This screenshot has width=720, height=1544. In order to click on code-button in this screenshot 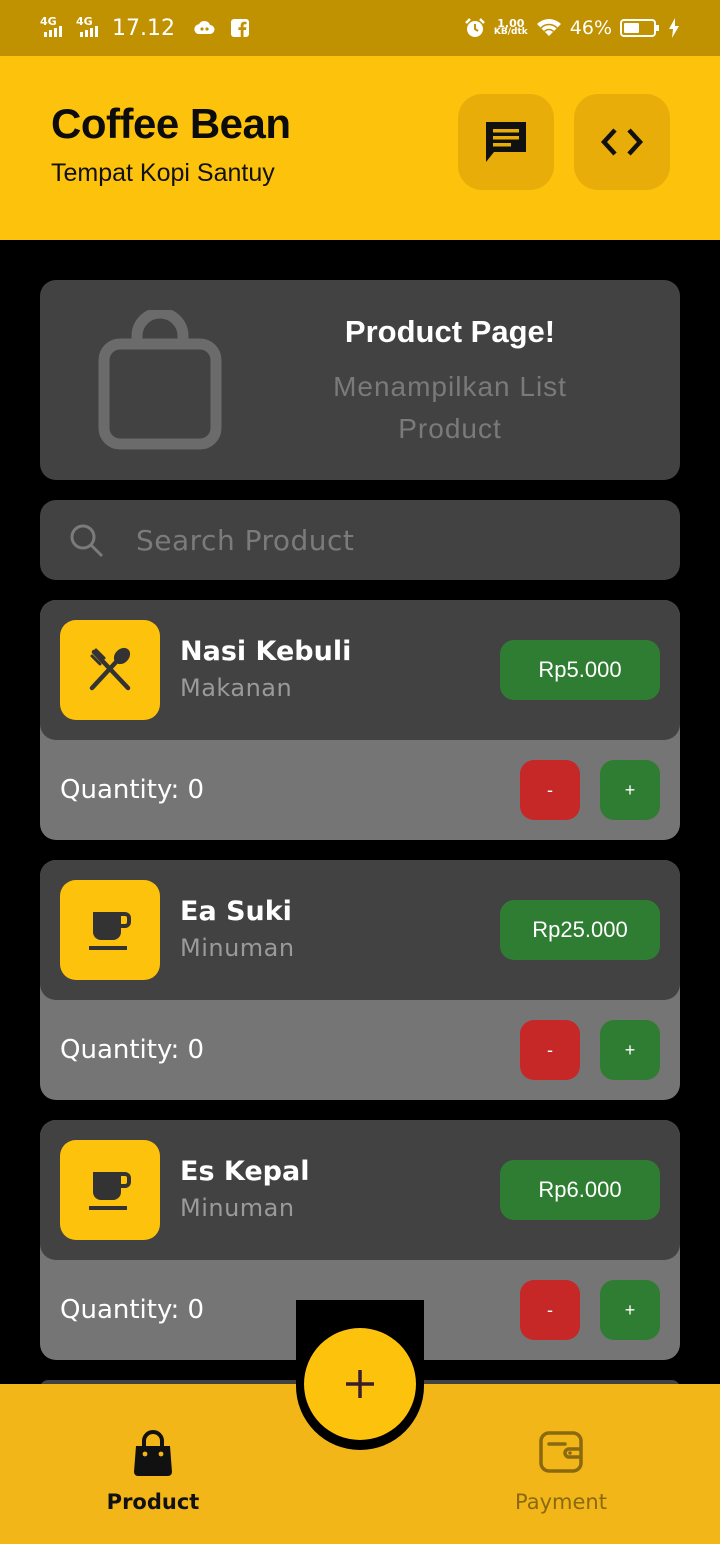, I will do `click(622, 142)`.